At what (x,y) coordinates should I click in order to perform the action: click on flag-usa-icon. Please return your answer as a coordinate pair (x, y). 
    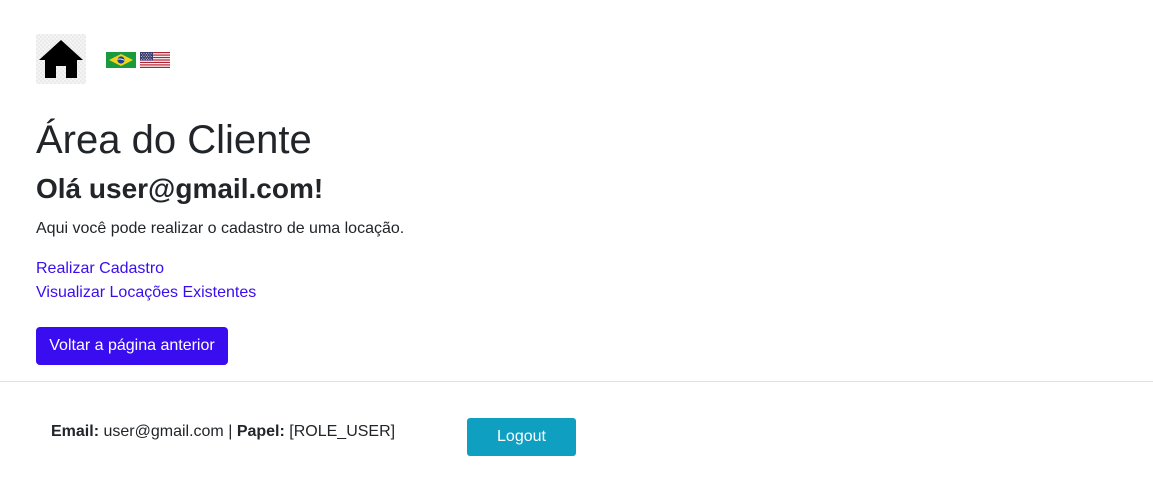
    Looking at the image, I should click on (155, 60).